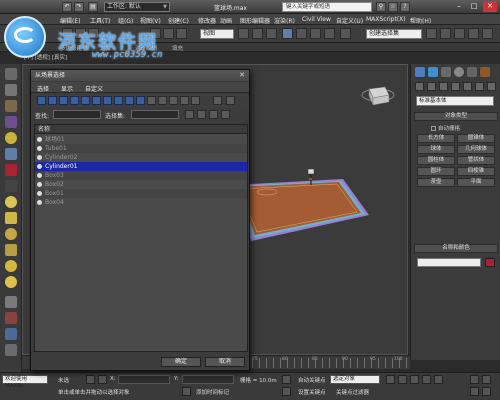 This screenshot has width=500, height=400. I want to click on plane-button: 平面, so click(476, 182).